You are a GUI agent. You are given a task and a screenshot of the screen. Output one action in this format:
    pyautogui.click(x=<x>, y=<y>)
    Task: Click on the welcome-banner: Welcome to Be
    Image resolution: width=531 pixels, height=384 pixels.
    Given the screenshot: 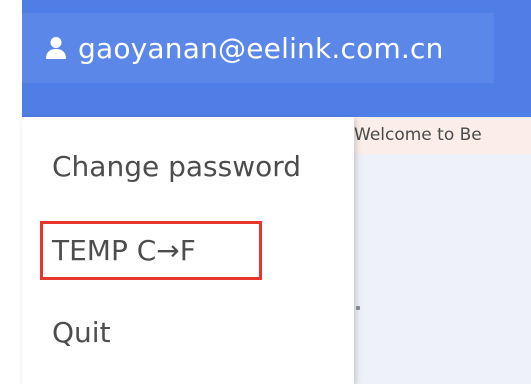 What is the action you would take?
    pyautogui.click(x=441, y=135)
    